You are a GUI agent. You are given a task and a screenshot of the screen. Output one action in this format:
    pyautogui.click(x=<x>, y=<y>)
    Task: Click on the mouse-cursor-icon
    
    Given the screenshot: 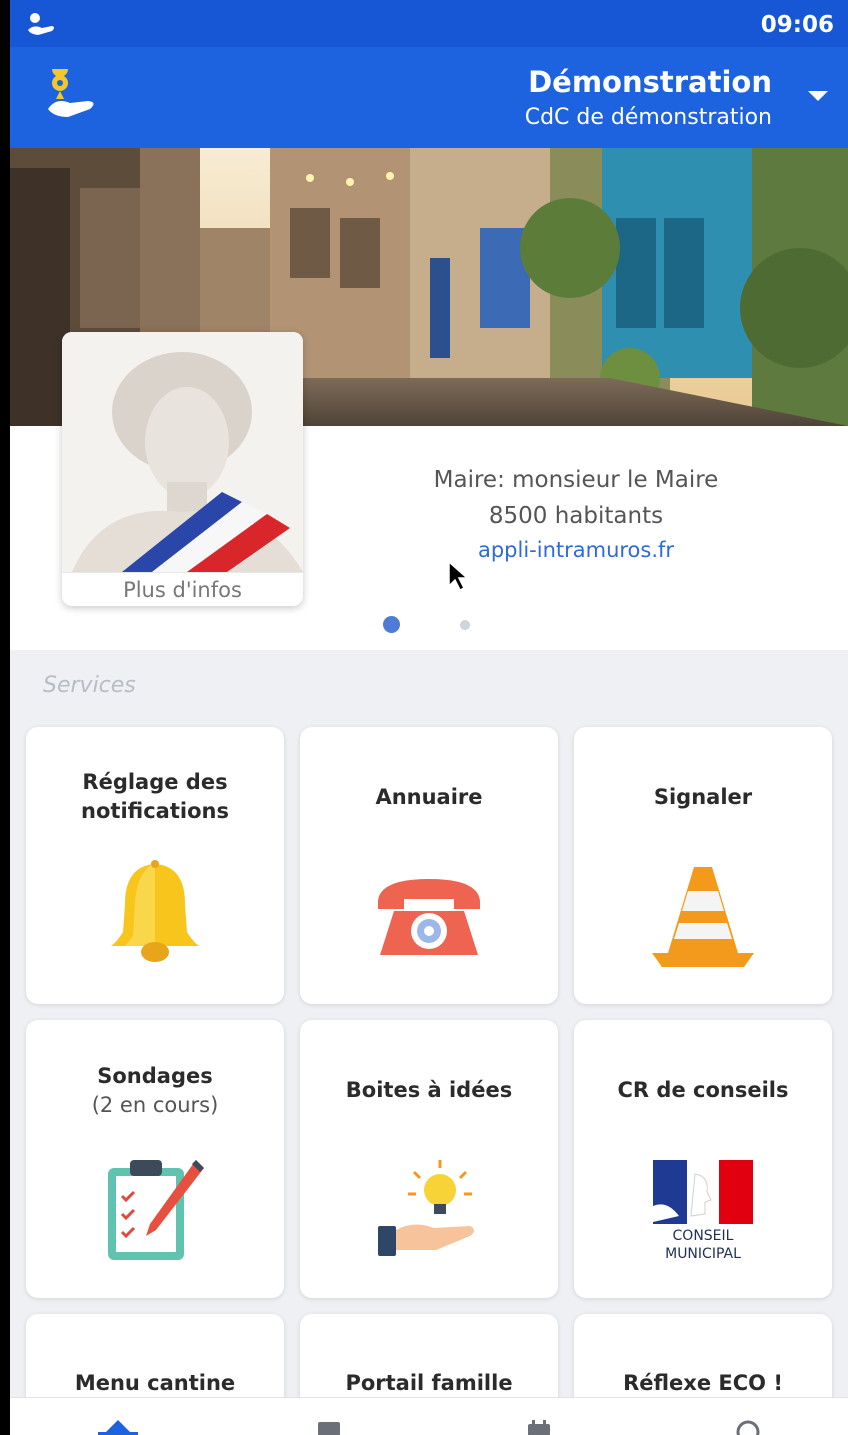 What is the action you would take?
    pyautogui.click(x=458, y=576)
    